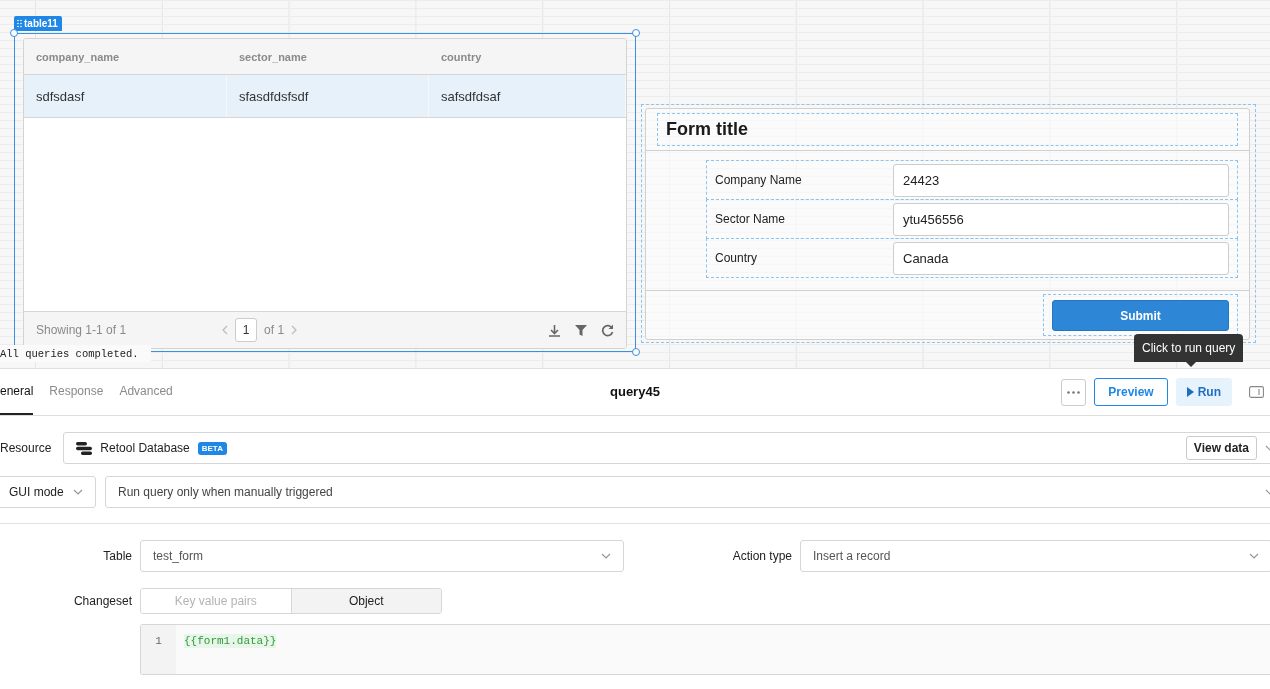 This screenshot has height=689, width=1270. I want to click on line-number: 1, so click(158, 641).